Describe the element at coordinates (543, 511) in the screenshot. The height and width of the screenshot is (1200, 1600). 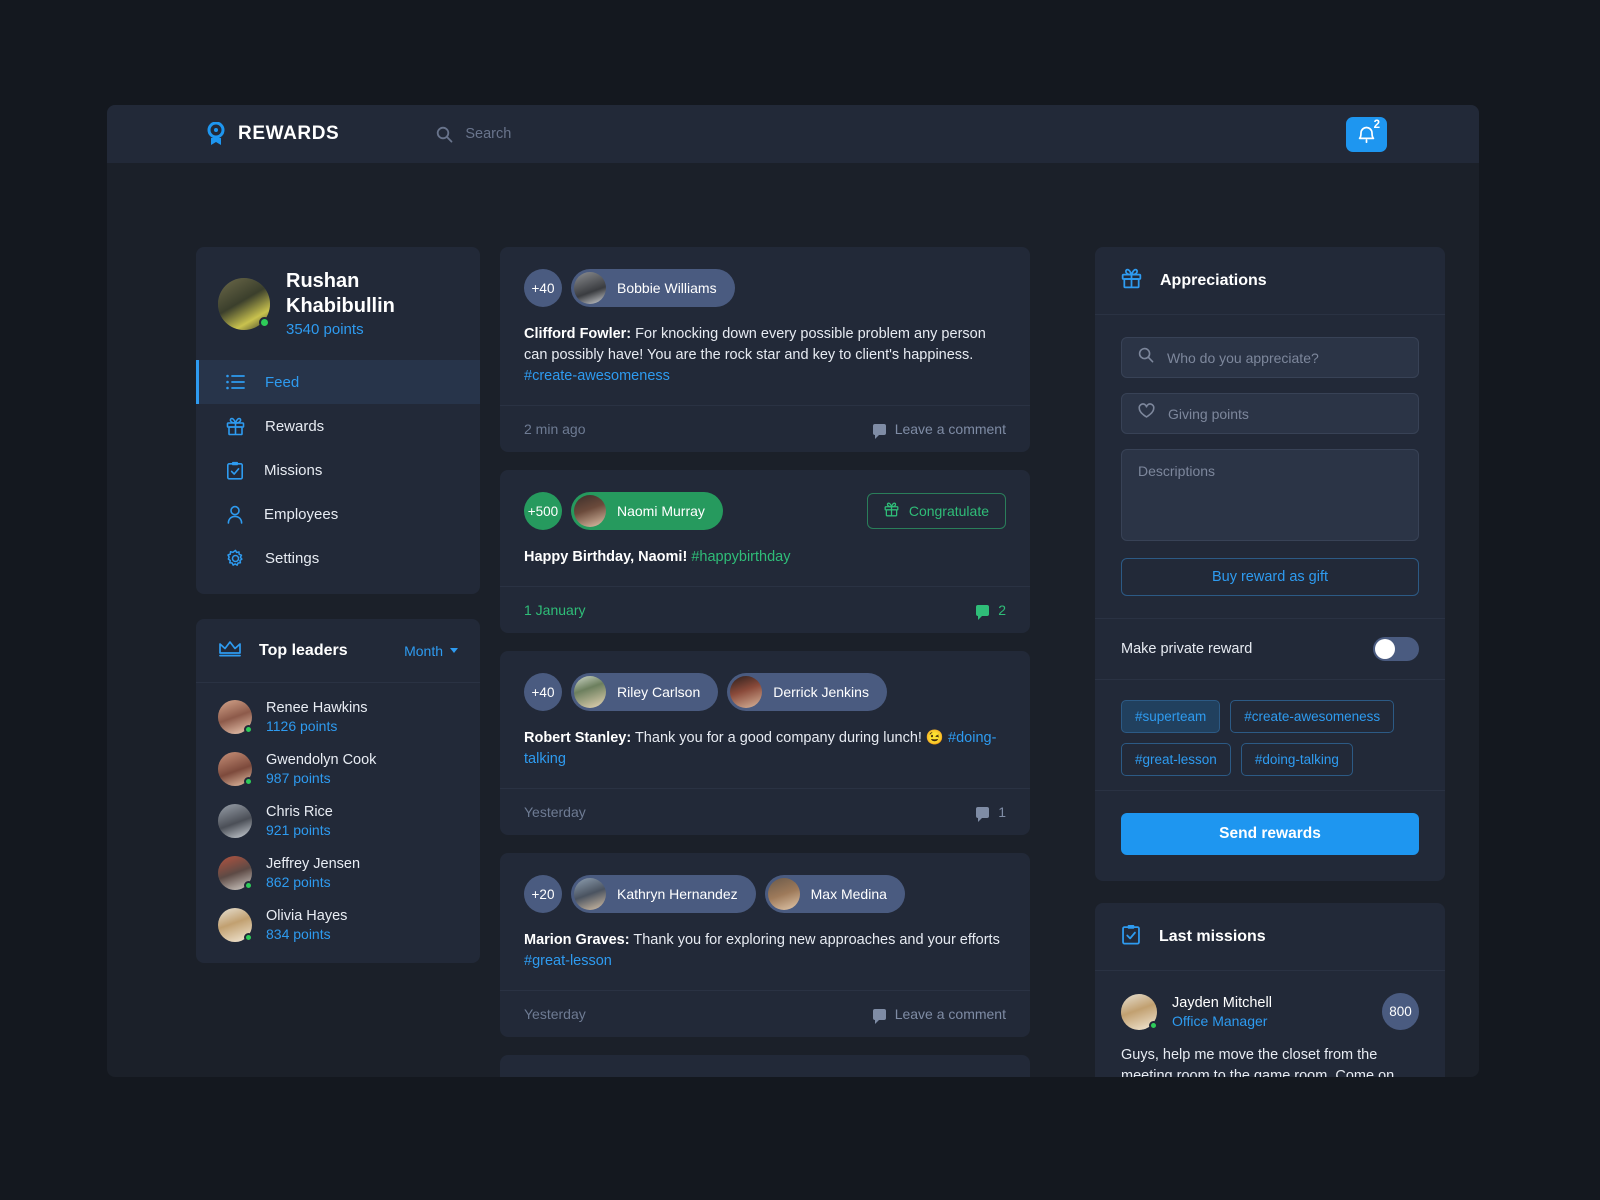
I see `post-points-badge: +500` at that location.